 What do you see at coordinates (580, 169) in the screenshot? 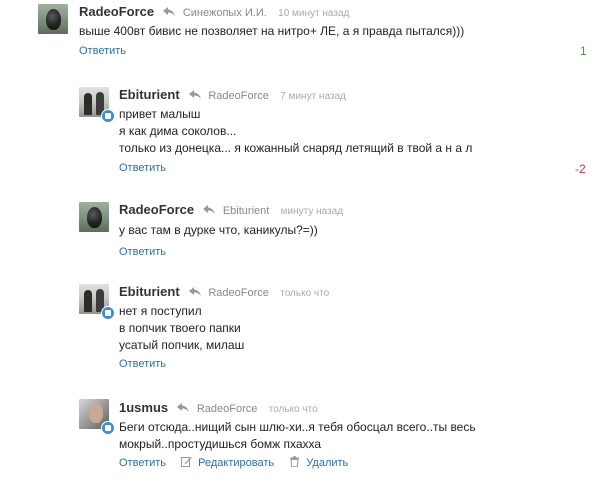
I see `comment-score: -2` at bounding box center [580, 169].